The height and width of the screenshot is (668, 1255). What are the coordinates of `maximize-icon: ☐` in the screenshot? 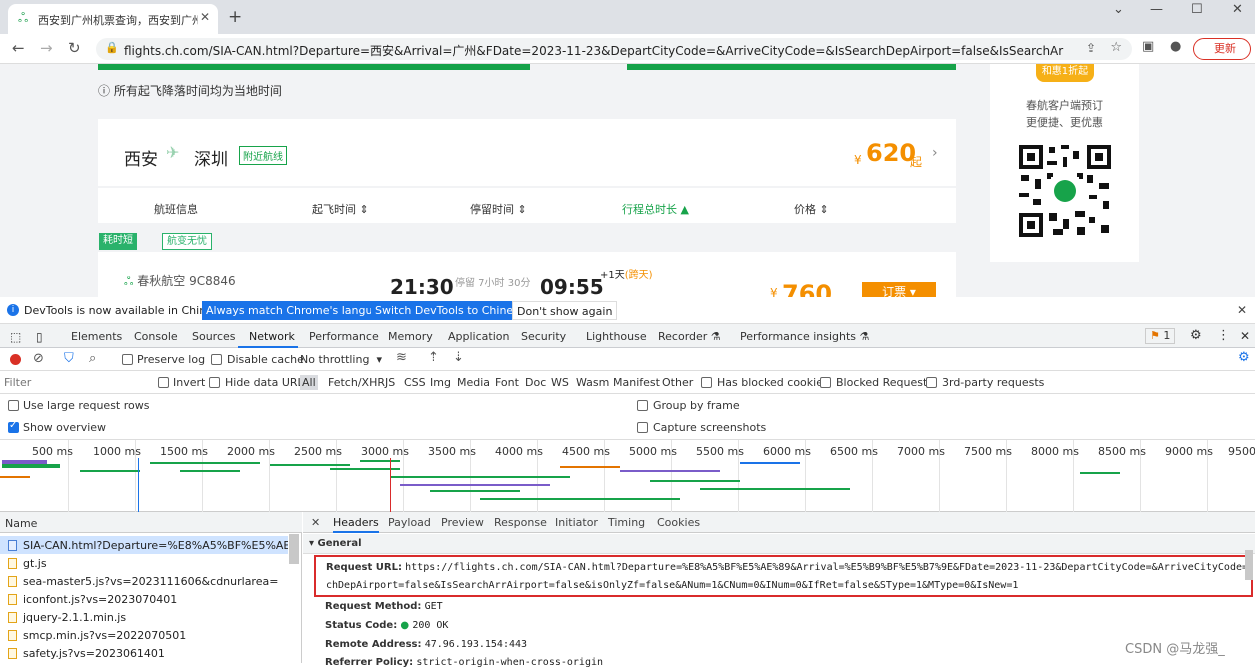 It's located at (1197, 9).